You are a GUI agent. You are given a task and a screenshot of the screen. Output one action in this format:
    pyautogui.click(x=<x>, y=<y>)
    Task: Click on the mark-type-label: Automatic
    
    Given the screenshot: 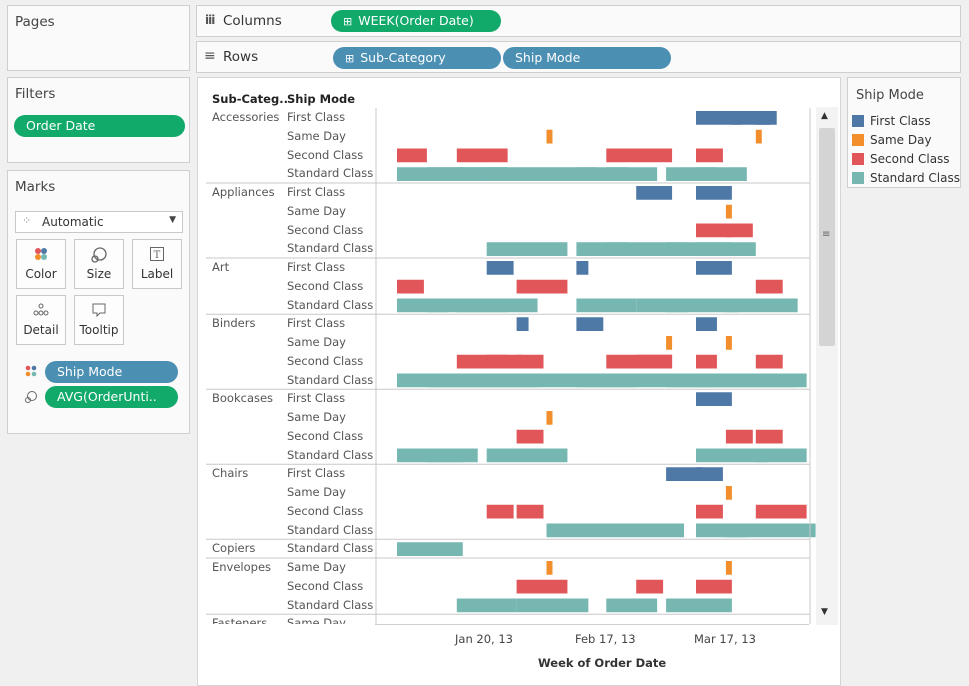 What is the action you would take?
    pyautogui.click(x=73, y=222)
    